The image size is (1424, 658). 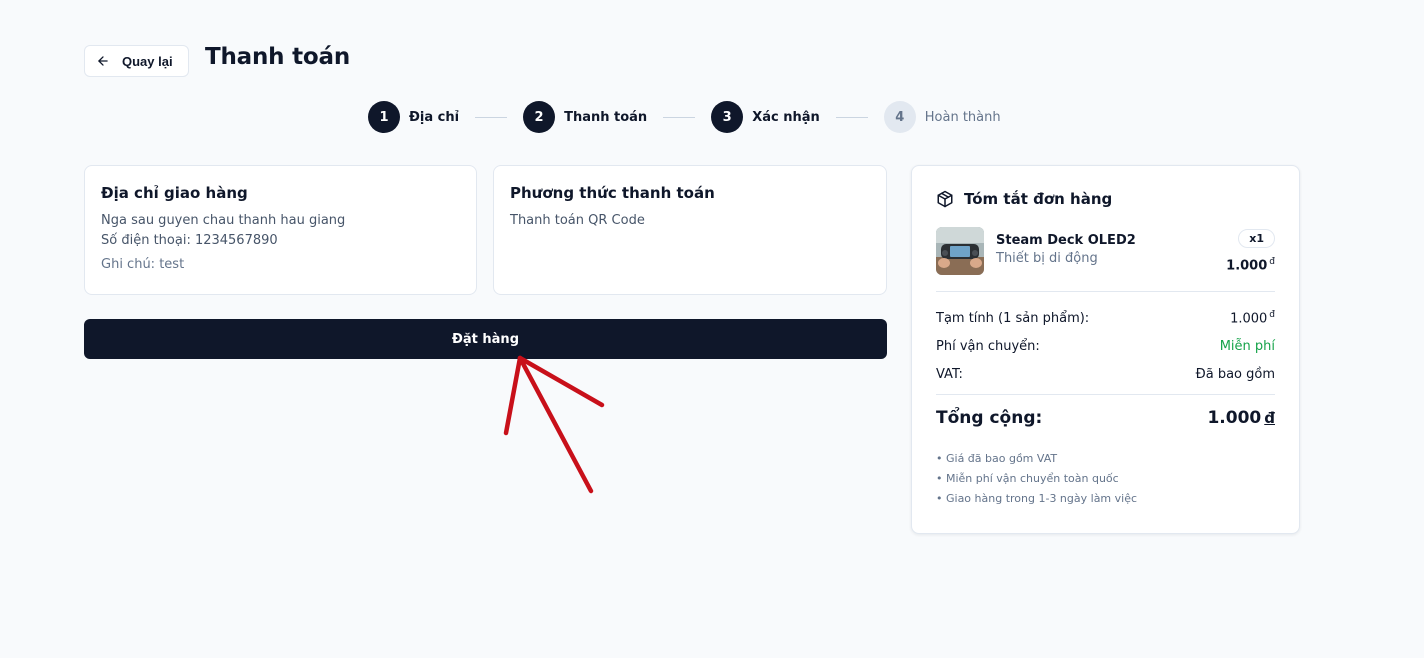 I want to click on step-number: 2, so click(x=539, y=117).